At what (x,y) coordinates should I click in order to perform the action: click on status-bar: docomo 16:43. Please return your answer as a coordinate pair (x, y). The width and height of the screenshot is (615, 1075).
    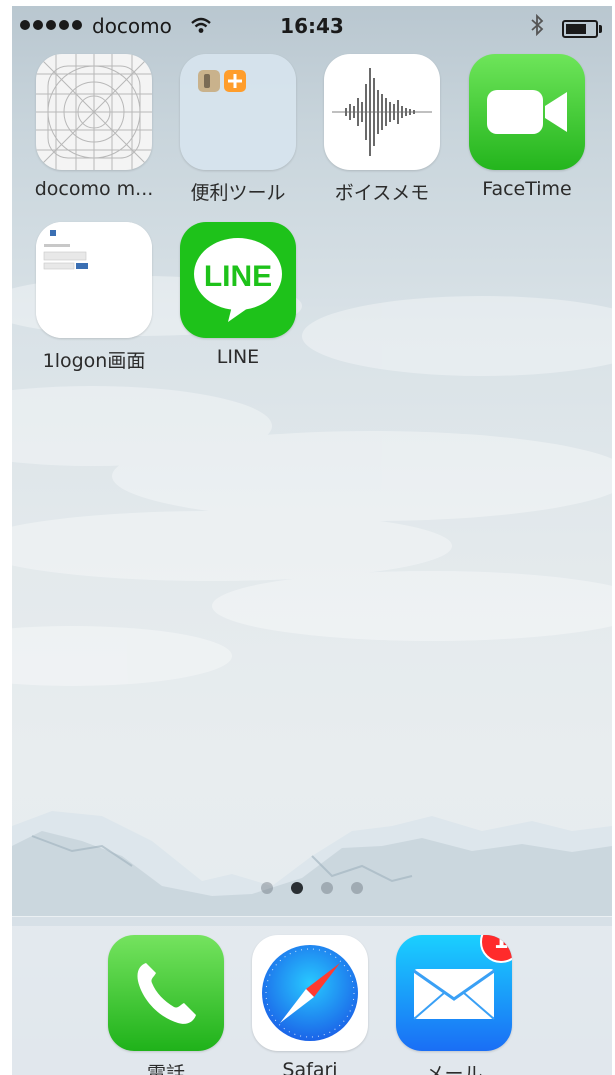
    Looking at the image, I should click on (312, 26).